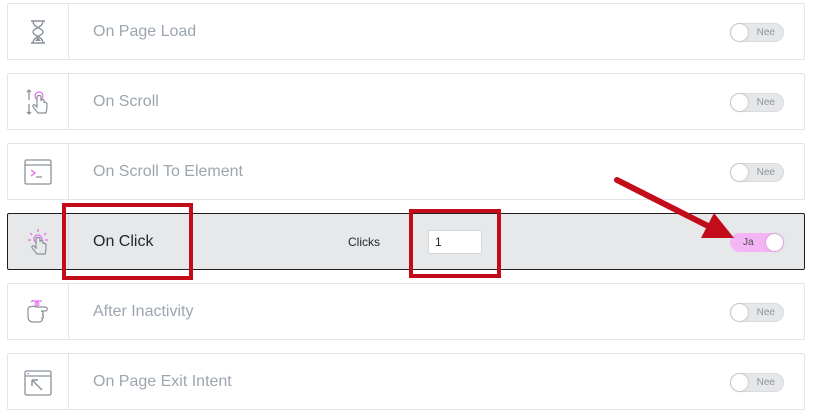 The width and height of the screenshot is (819, 410). I want to click on annotation-arrow-icon, so click(674, 207).